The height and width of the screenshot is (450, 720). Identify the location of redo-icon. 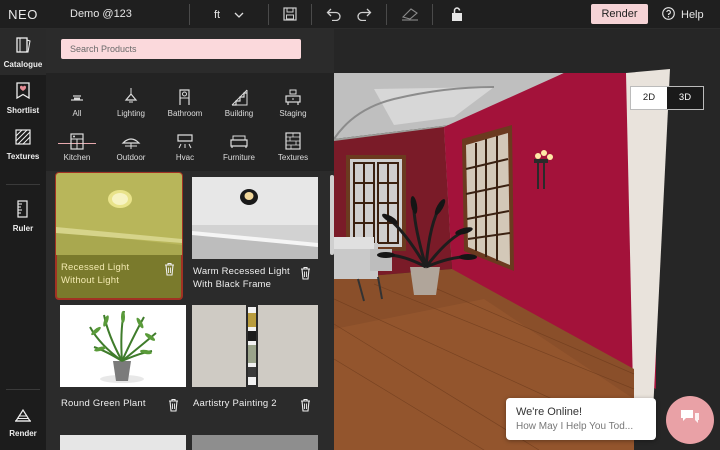
(364, 14).